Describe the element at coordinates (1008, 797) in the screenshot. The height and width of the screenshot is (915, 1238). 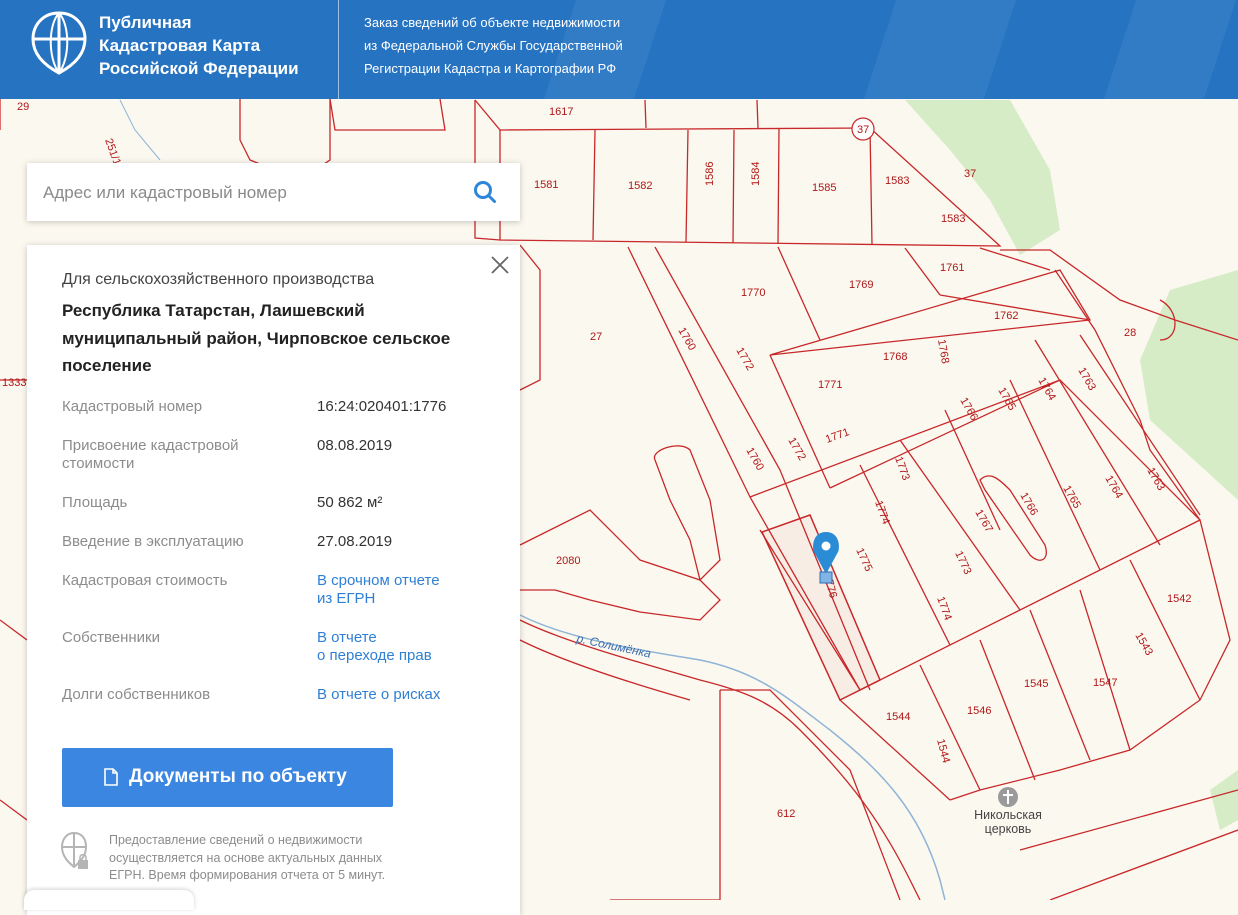
I see `church-icon` at that location.